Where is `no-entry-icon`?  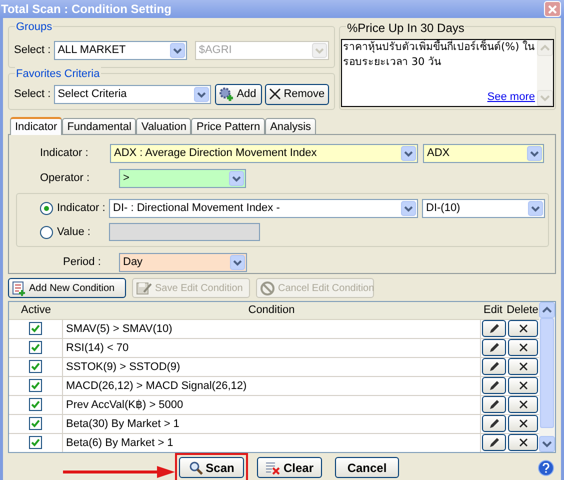 no-entry-icon is located at coordinates (267, 288).